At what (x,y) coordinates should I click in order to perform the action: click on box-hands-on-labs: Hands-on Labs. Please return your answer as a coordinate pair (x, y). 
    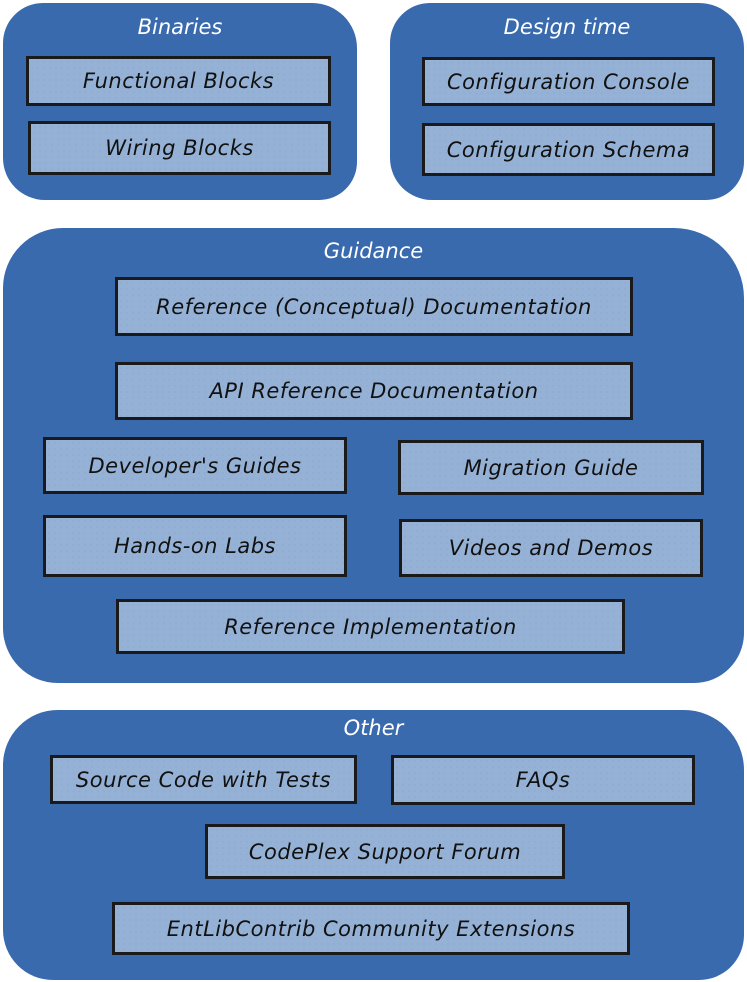
    Looking at the image, I should click on (195, 546).